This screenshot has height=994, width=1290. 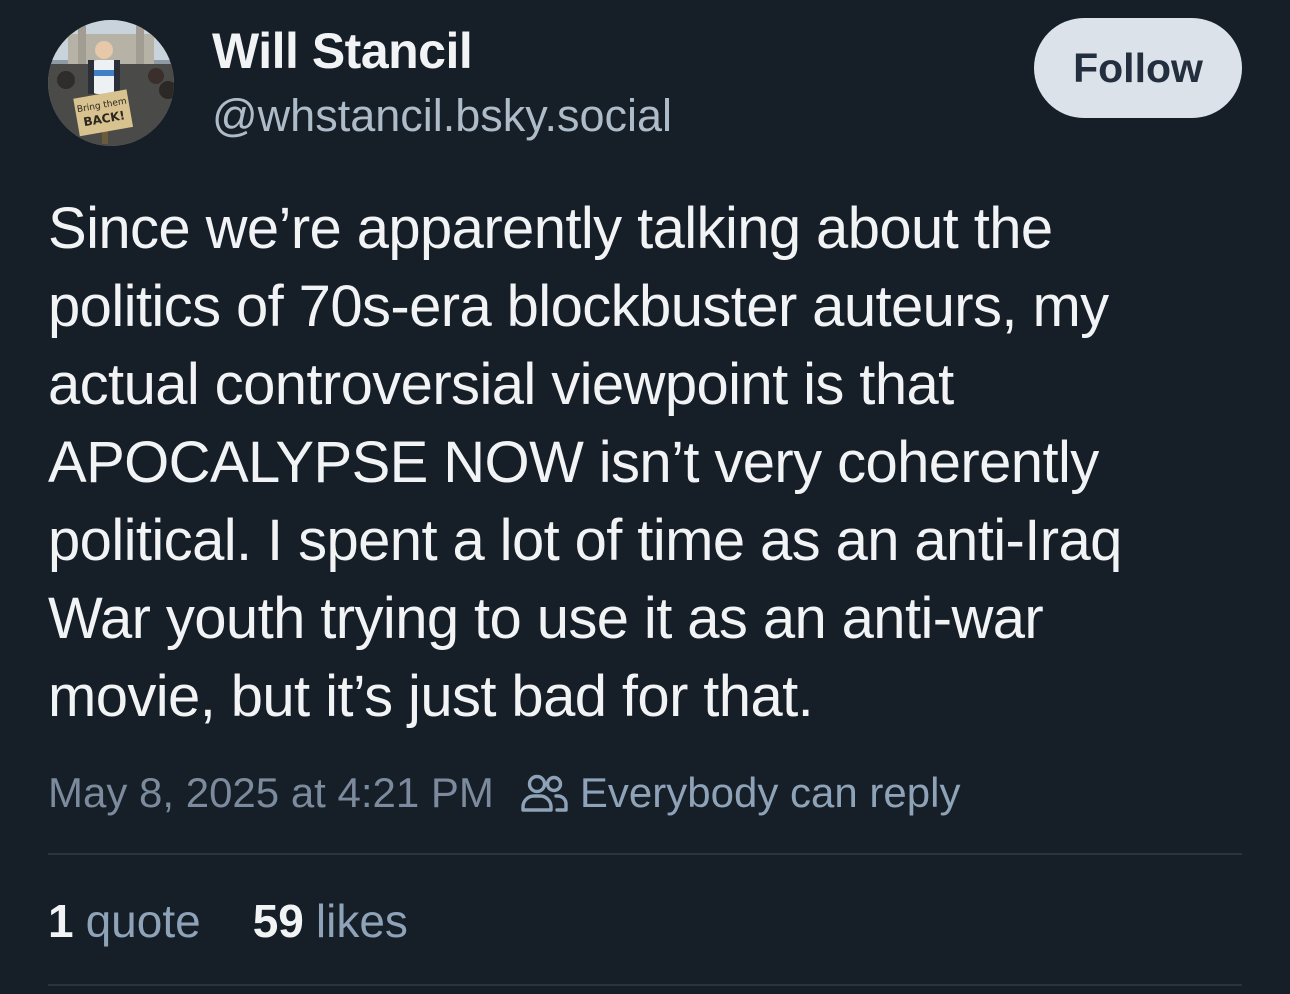 What do you see at coordinates (573, 462) in the screenshot?
I see `post-text-line: APOCALYPSE NOW isn’t very coherently` at bounding box center [573, 462].